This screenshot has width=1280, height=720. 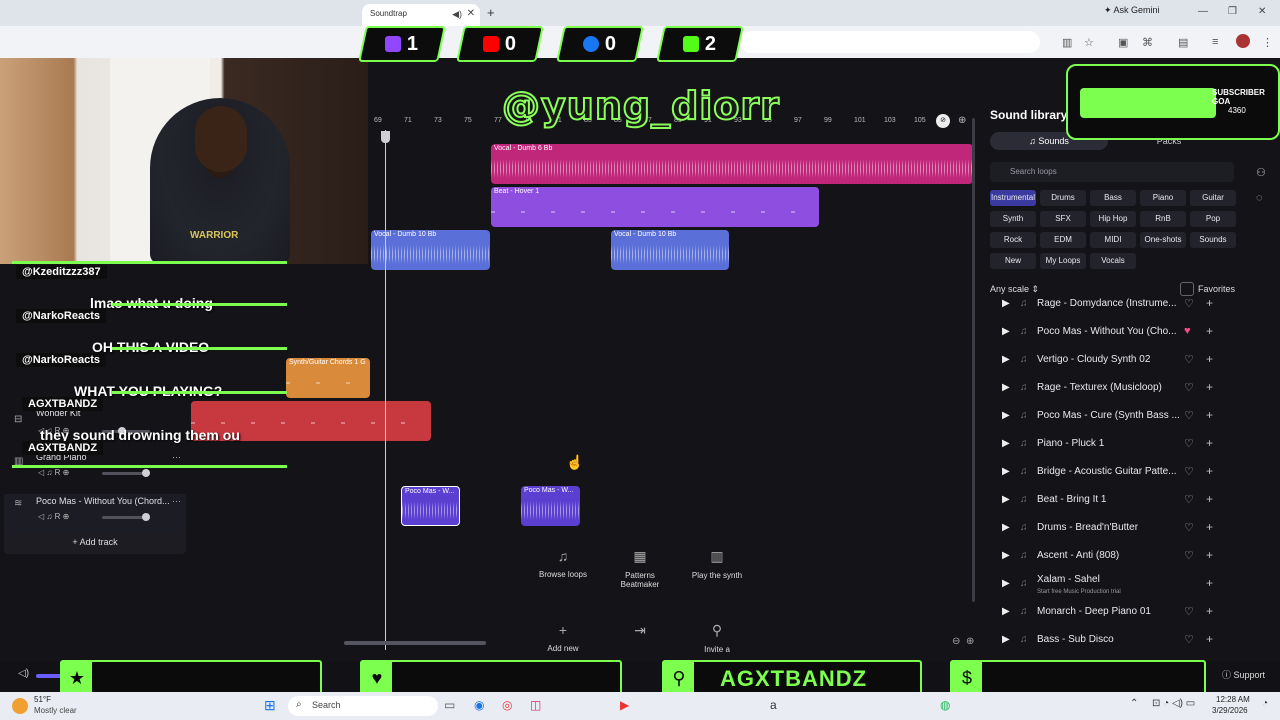 What do you see at coordinates (146, 517) in the screenshot?
I see `volume-knob` at bounding box center [146, 517].